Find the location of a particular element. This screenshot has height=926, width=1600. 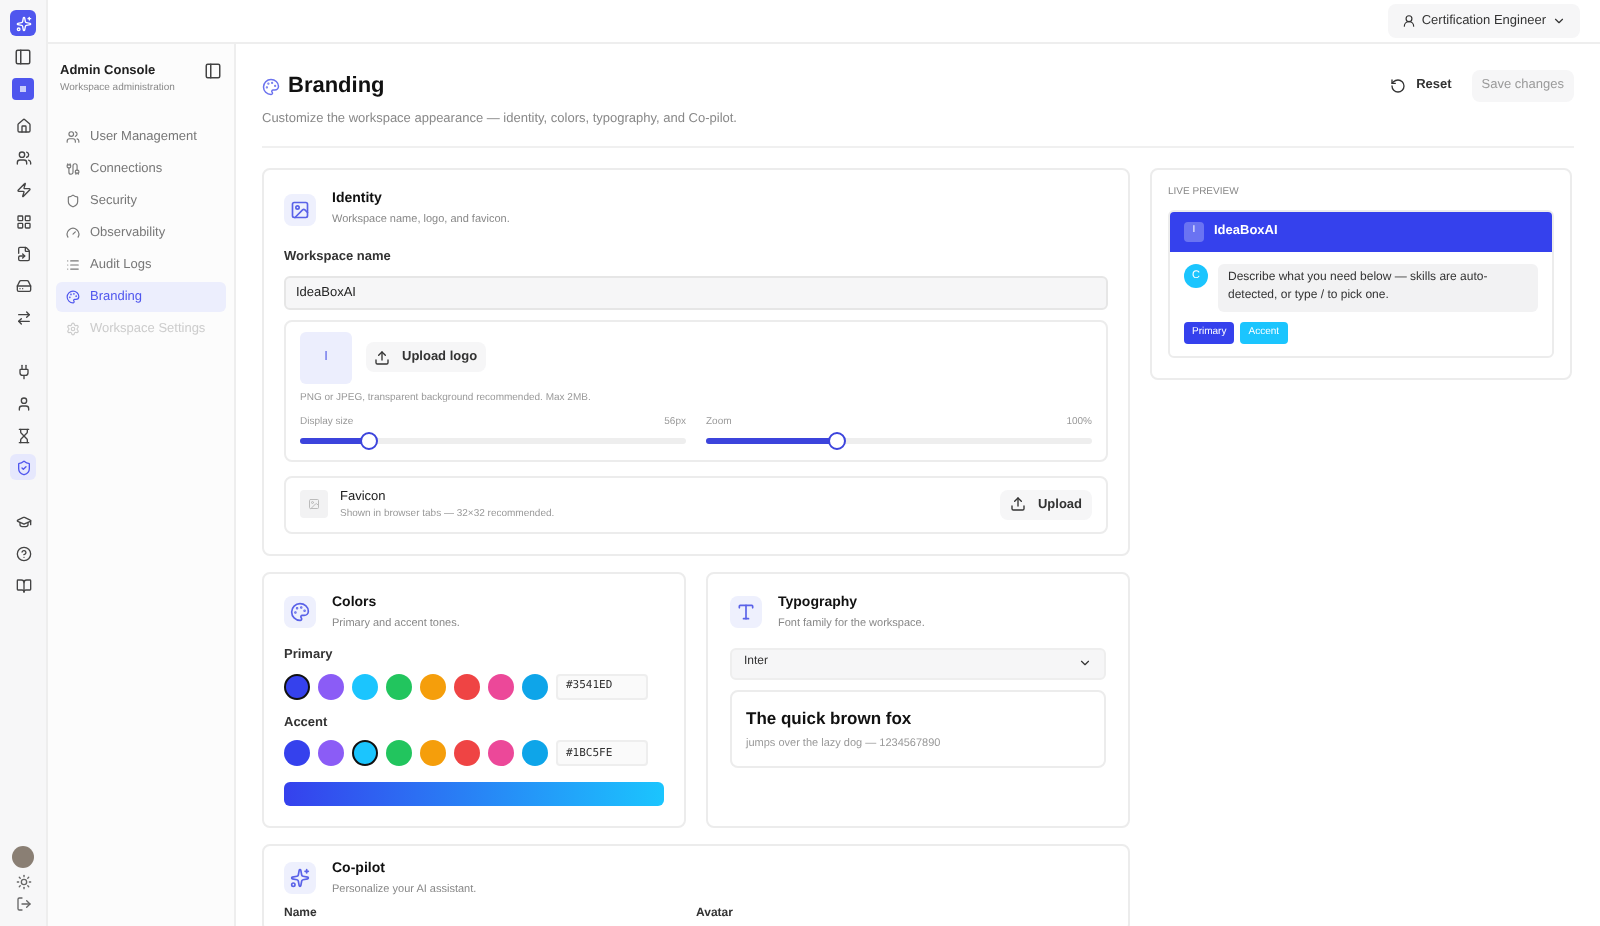

users-icon is located at coordinates (73, 137).